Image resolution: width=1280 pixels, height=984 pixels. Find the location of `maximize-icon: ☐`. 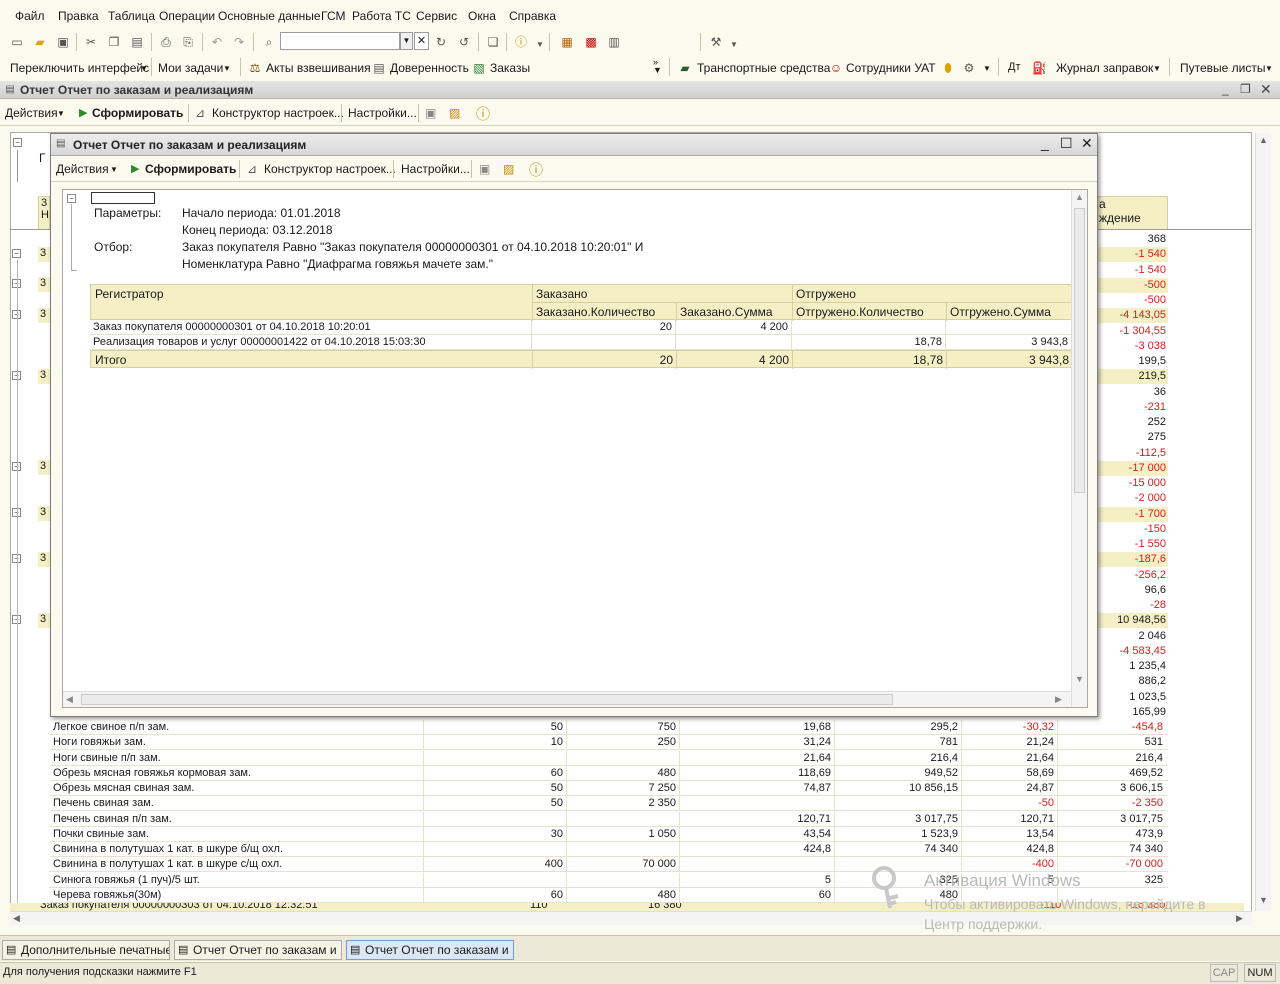

maximize-icon: ☐ is located at coordinates (1066, 143).